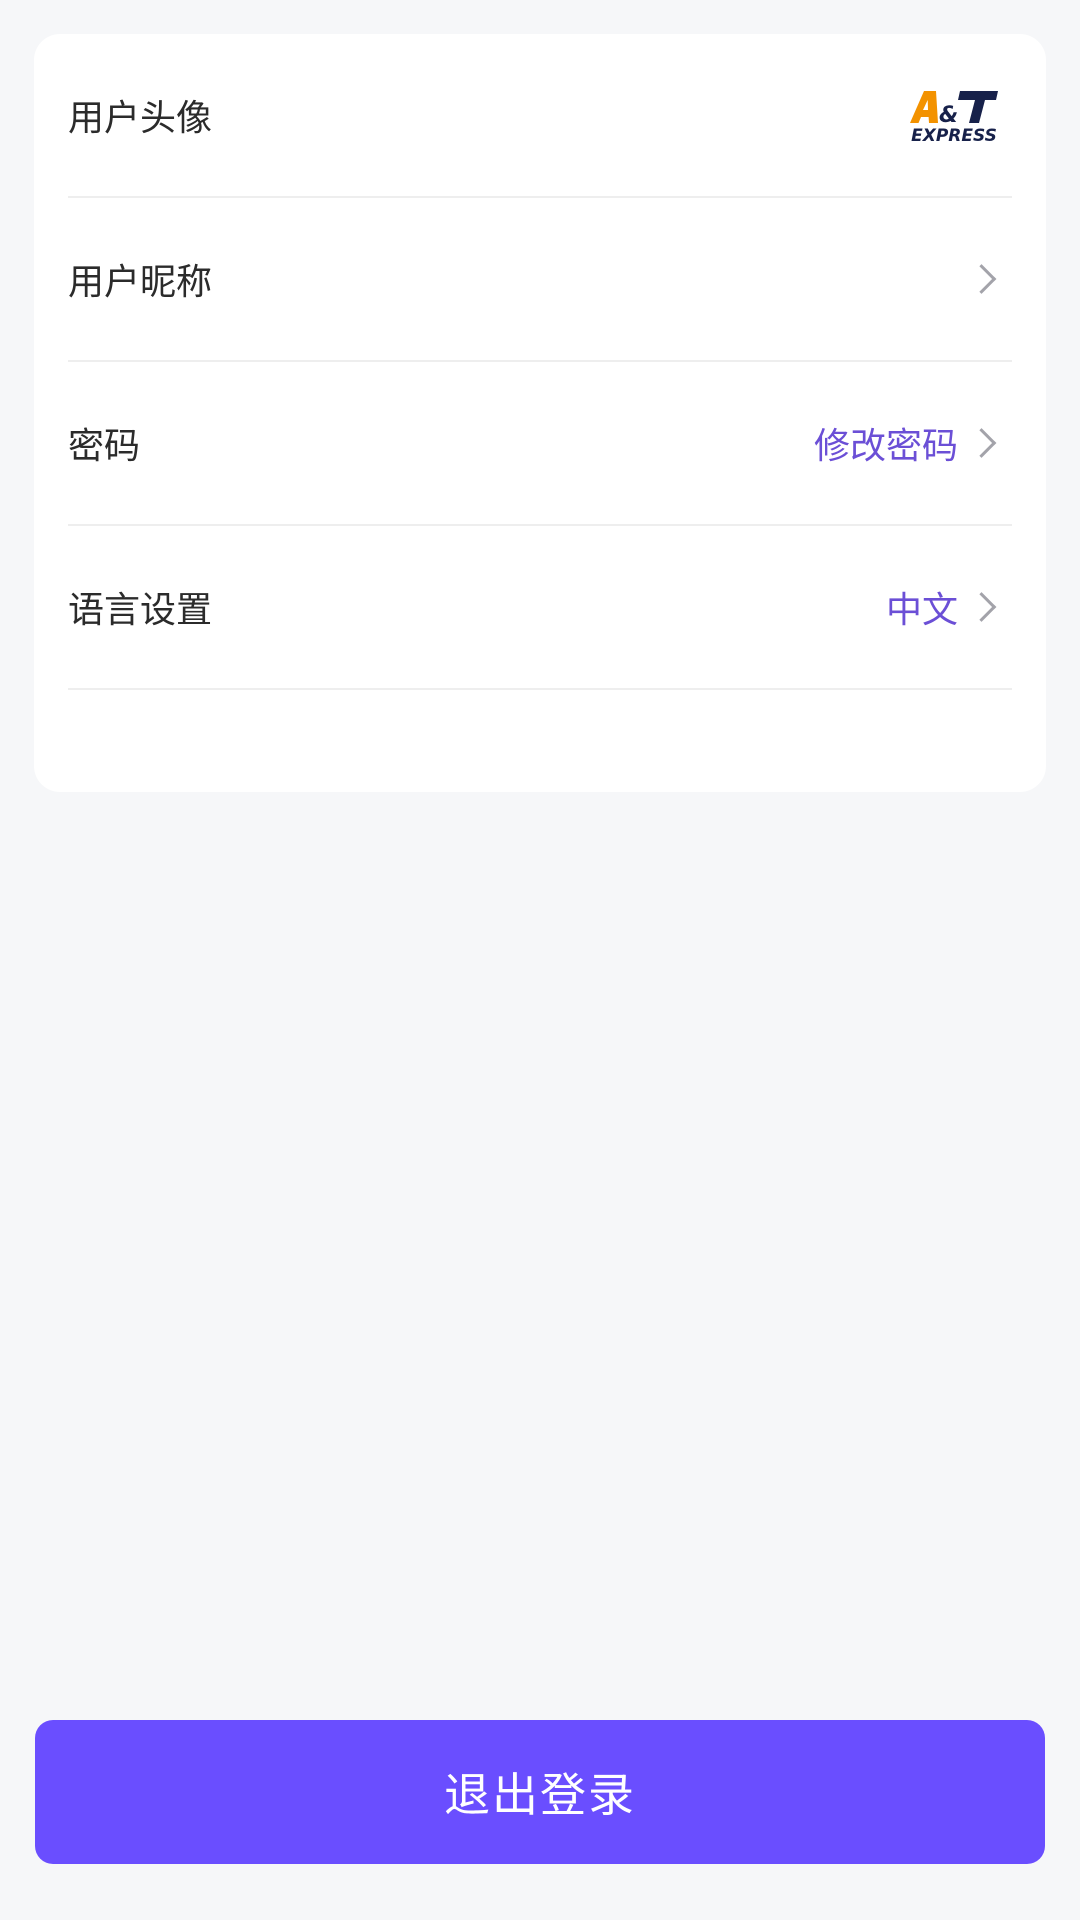  Describe the element at coordinates (140, 282) in the screenshot. I see `row-label: 用户昵称` at that location.